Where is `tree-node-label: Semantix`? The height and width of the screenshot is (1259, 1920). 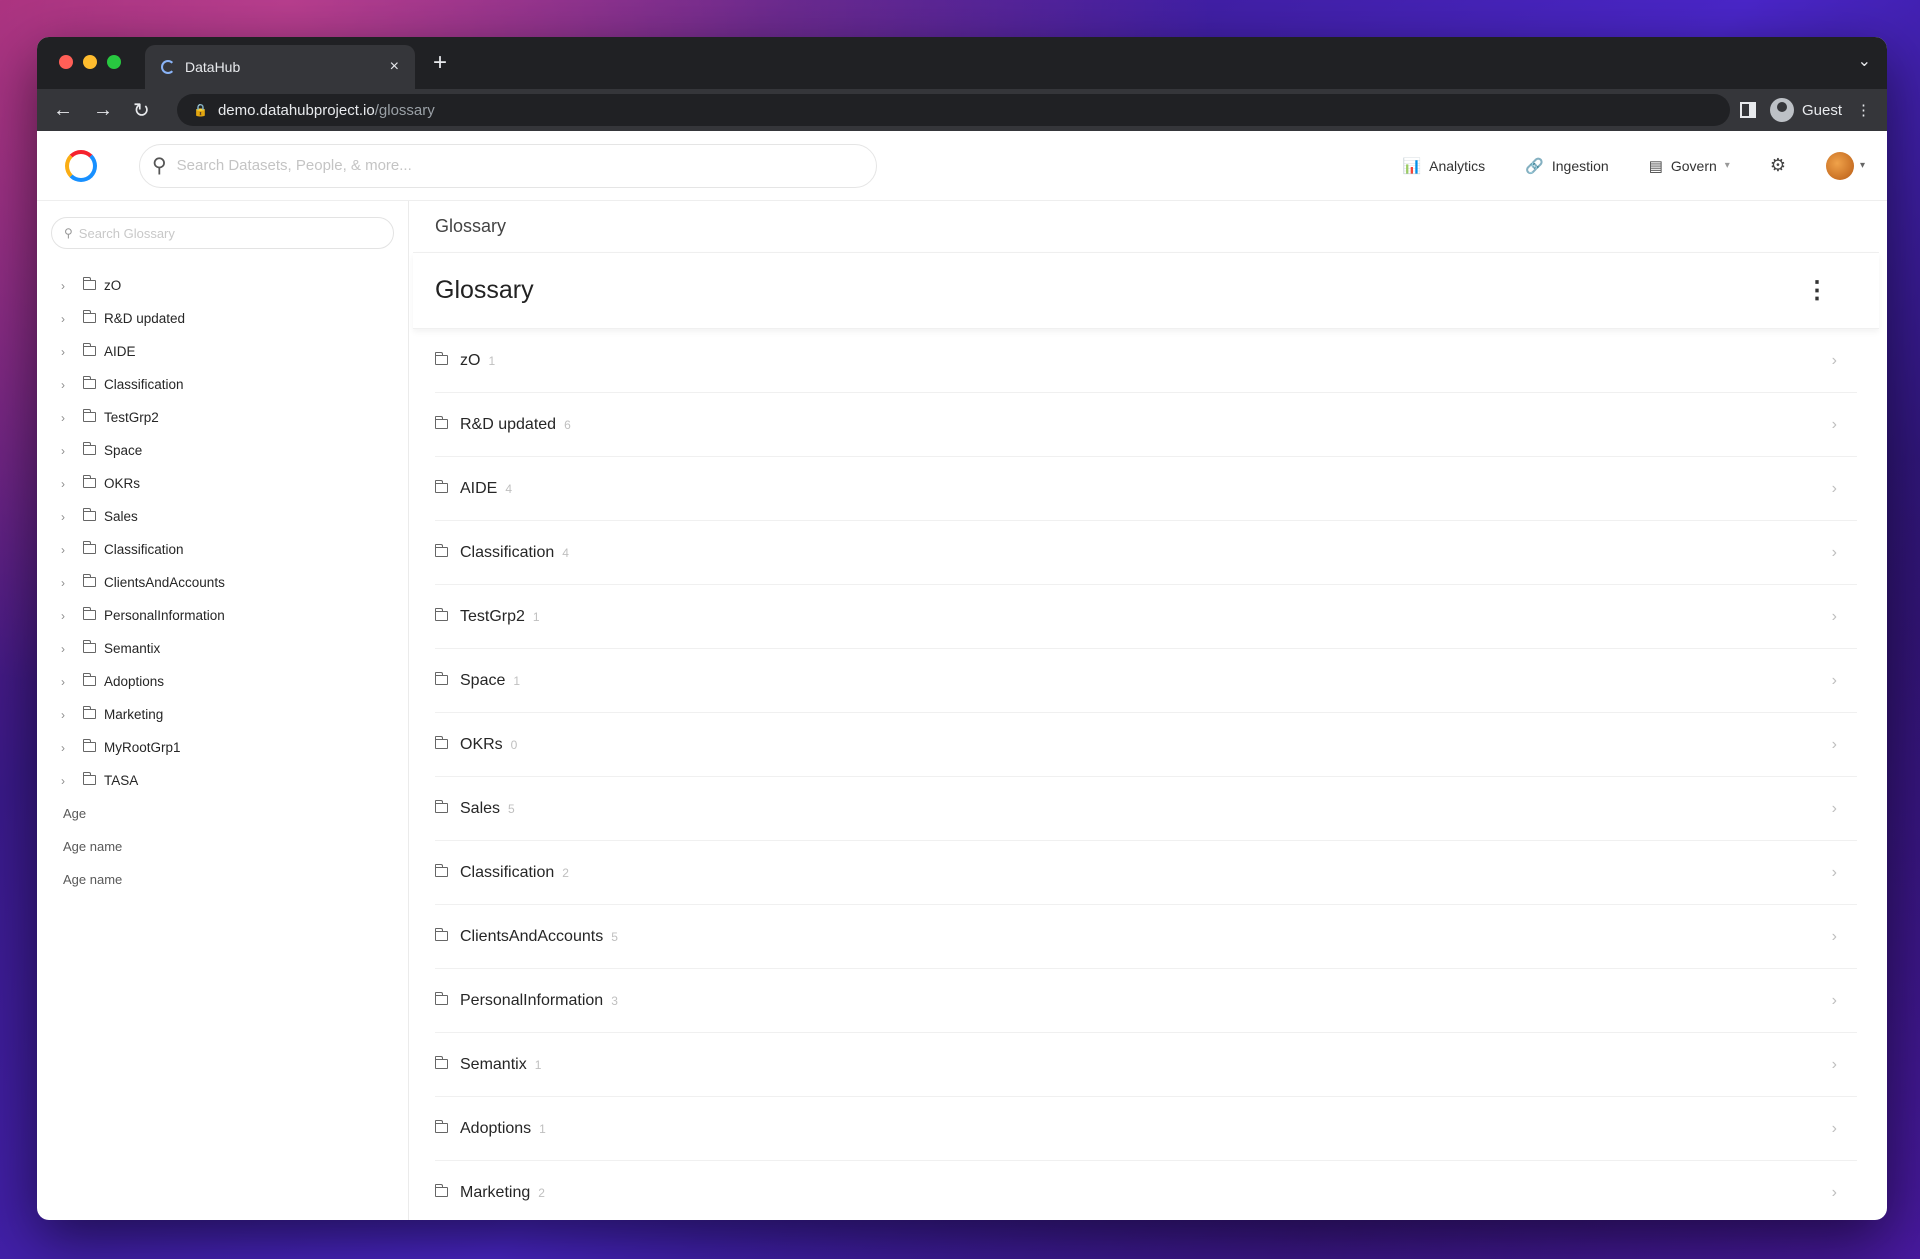 tree-node-label: Semantix is located at coordinates (132, 648).